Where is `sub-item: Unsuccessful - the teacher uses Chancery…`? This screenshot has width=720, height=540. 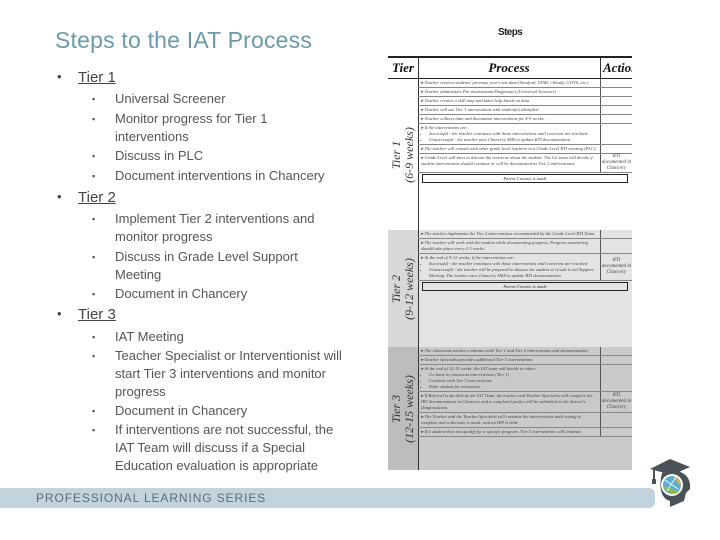 sub-item: Unsuccessful - the teacher uses Chancery… is located at coordinates (513, 140).